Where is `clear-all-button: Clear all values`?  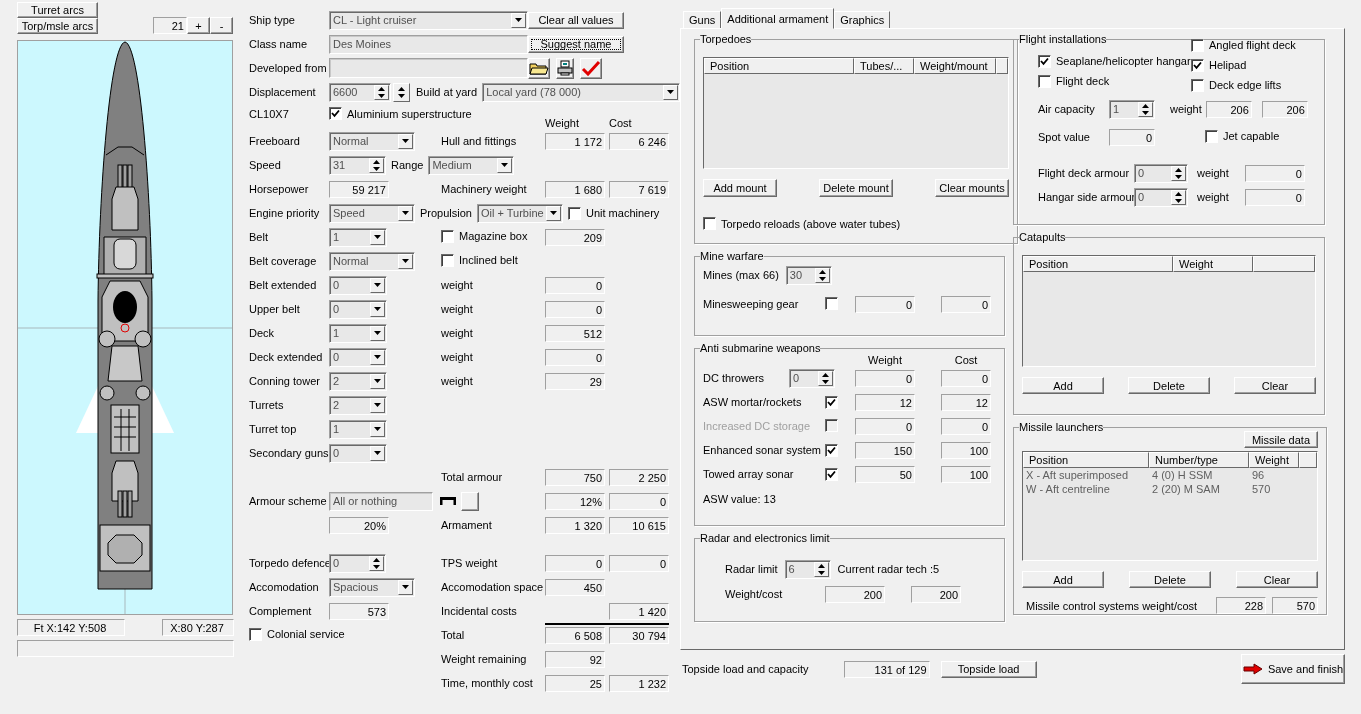
clear-all-button: Clear all values is located at coordinates (576, 20).